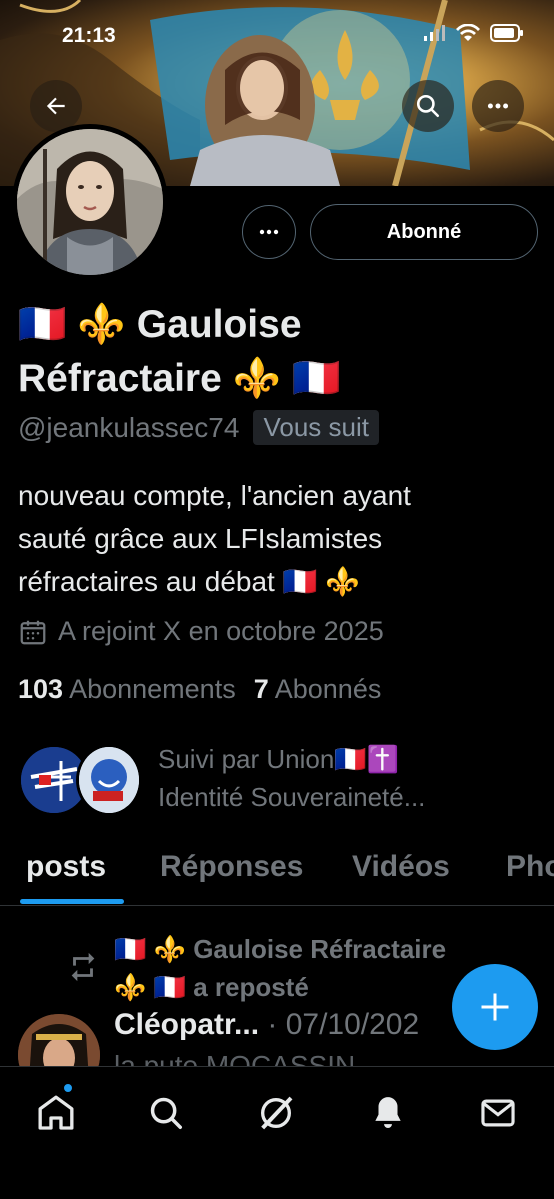 The height and width of the screenshot is (1199, 554). I want to click on calendar-icon, so click(33, 632).